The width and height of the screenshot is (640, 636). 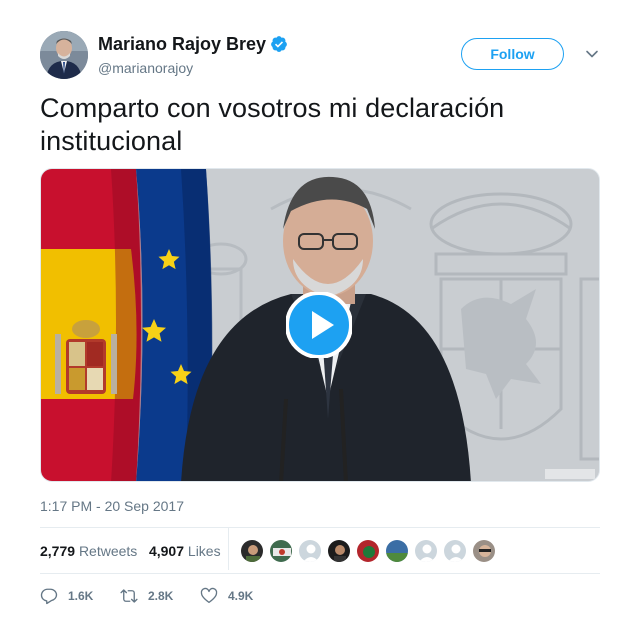 What do you see at coordinates (166, 551) in the screenshot?
I see `likes-count: 4,907` at bounding box center [166, 551].